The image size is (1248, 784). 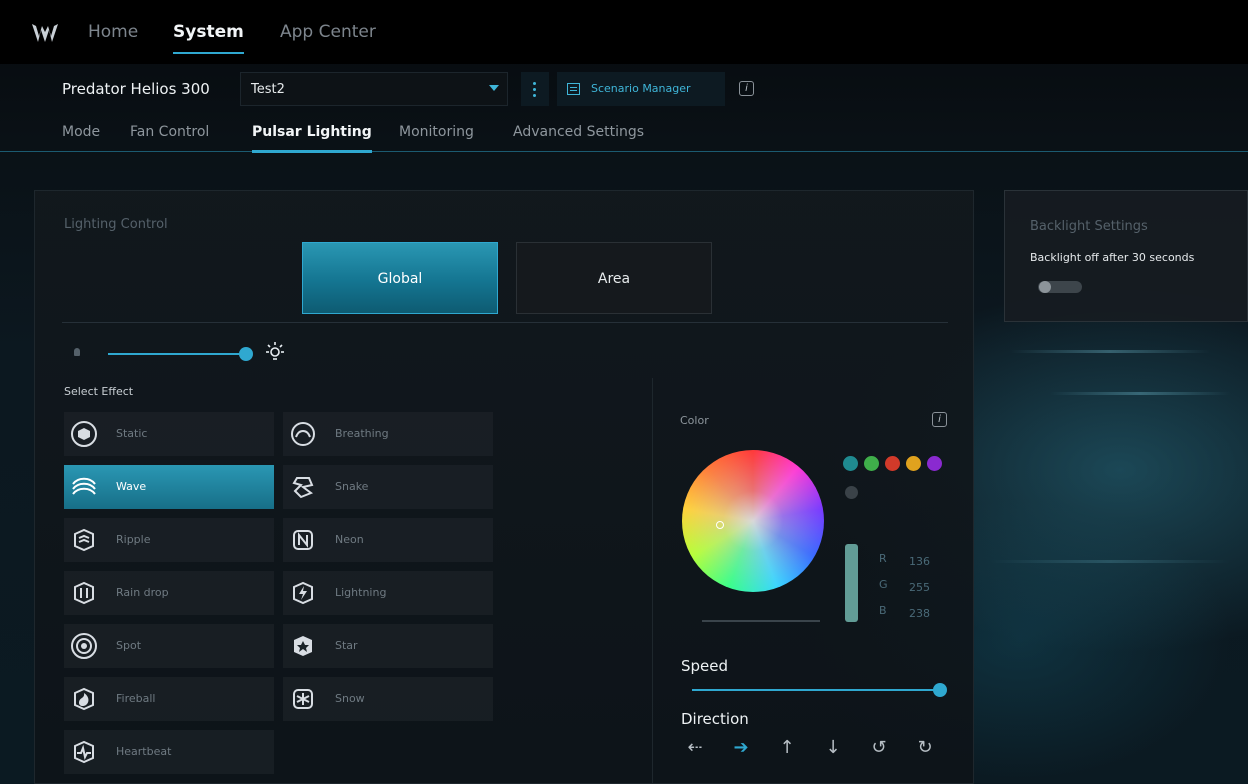 I want to click on info-icon: i, so click(x=746, y=88).